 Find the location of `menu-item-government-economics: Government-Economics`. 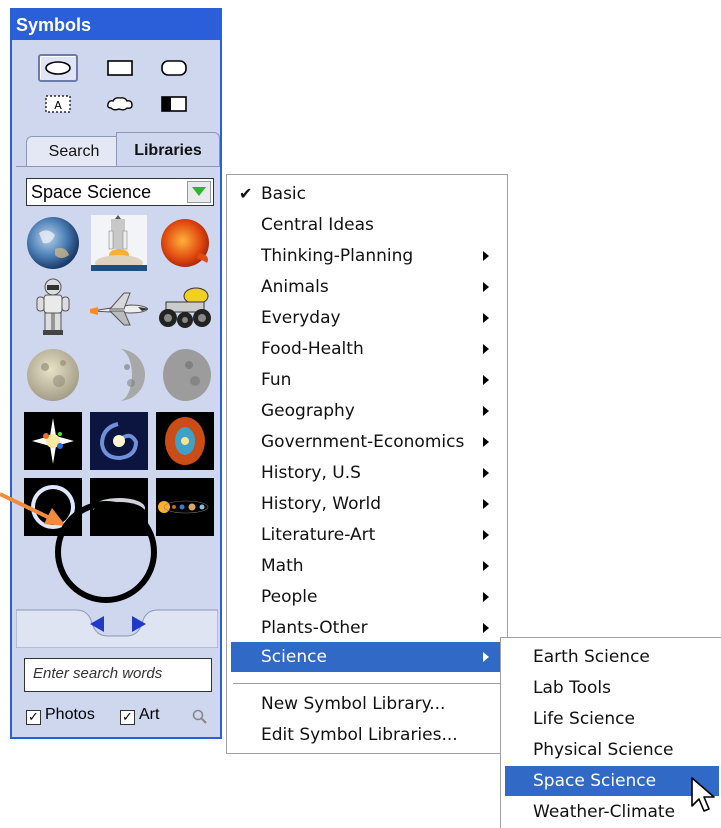

menu-item-government-economics: Government-Economics is located at coordinates (367, 442).